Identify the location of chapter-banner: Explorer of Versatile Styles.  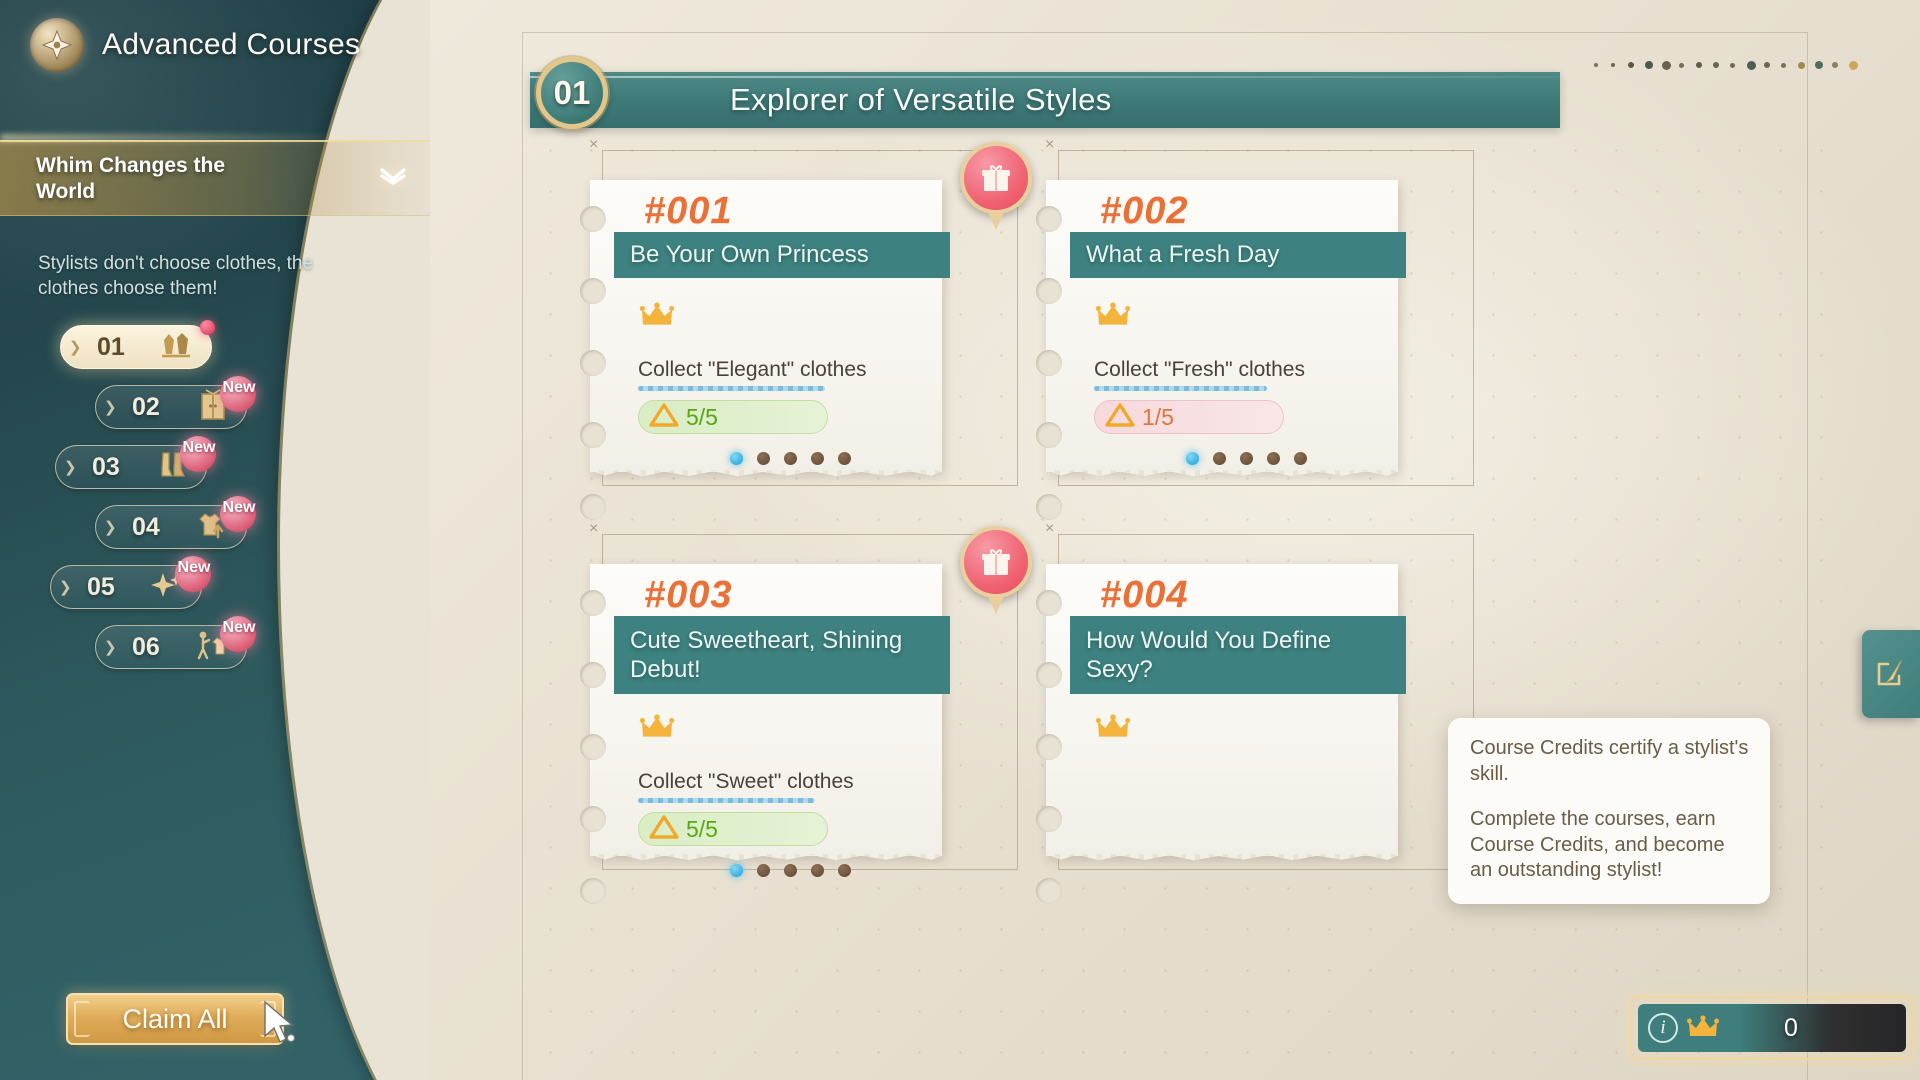
(1045, 100).